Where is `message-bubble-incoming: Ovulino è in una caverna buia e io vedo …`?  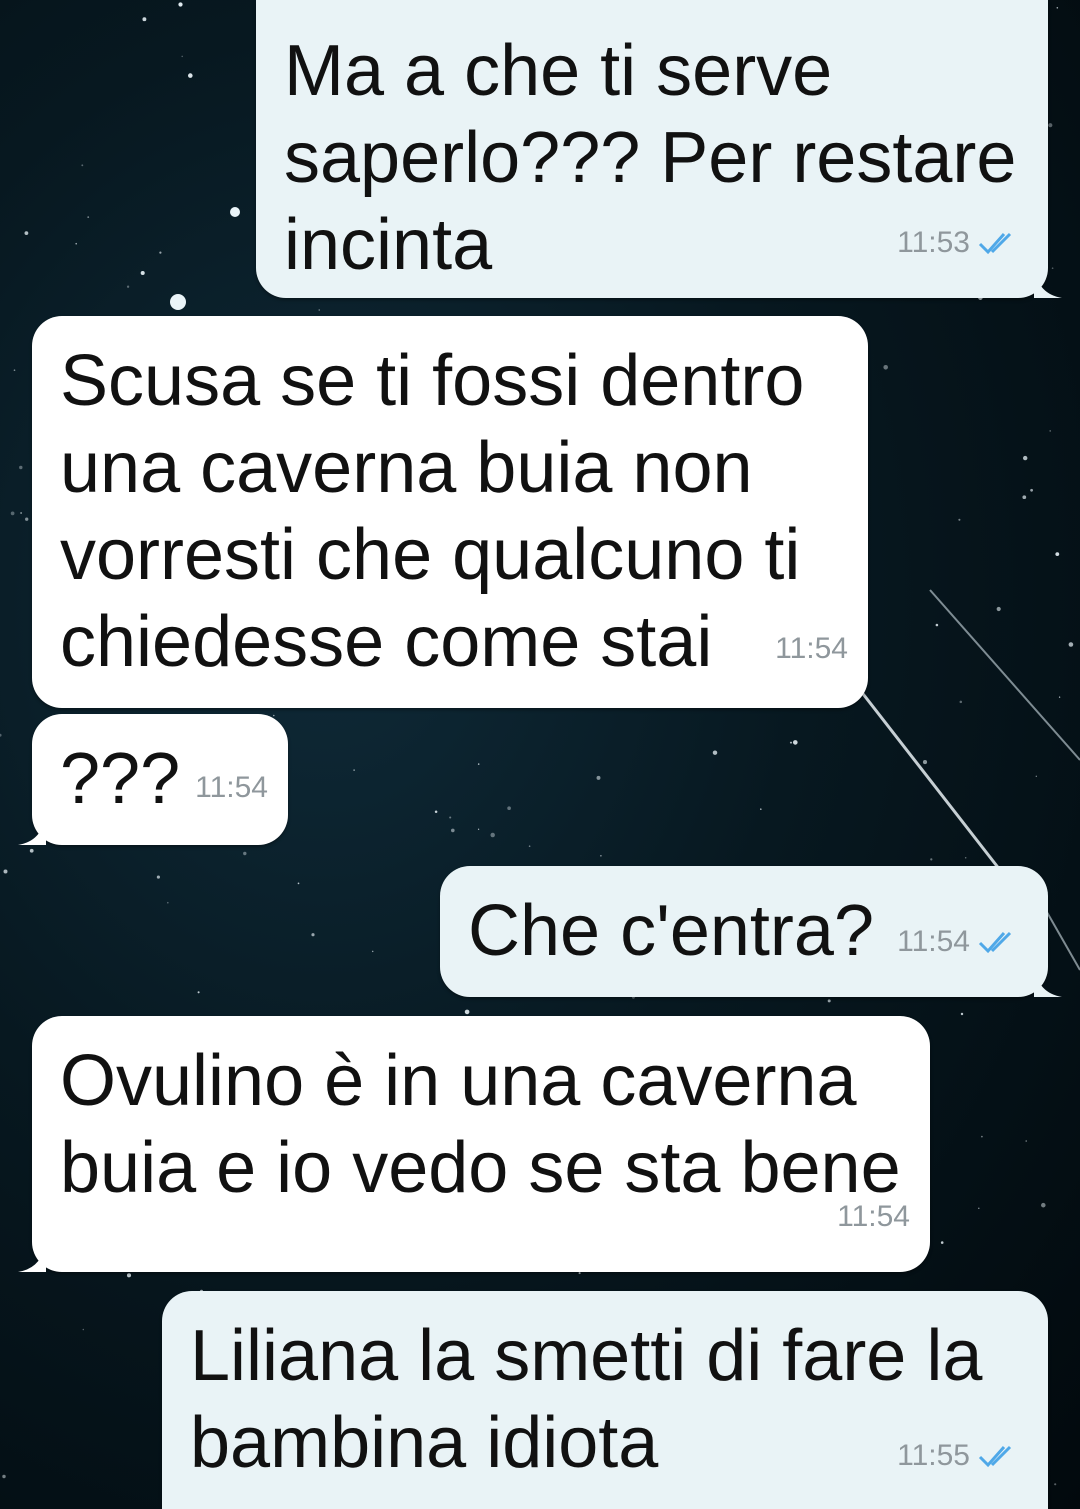
message-bubble-incoming: Ovulino è in una caverna buia e io vedo … is located at coordinates (474, 1144).